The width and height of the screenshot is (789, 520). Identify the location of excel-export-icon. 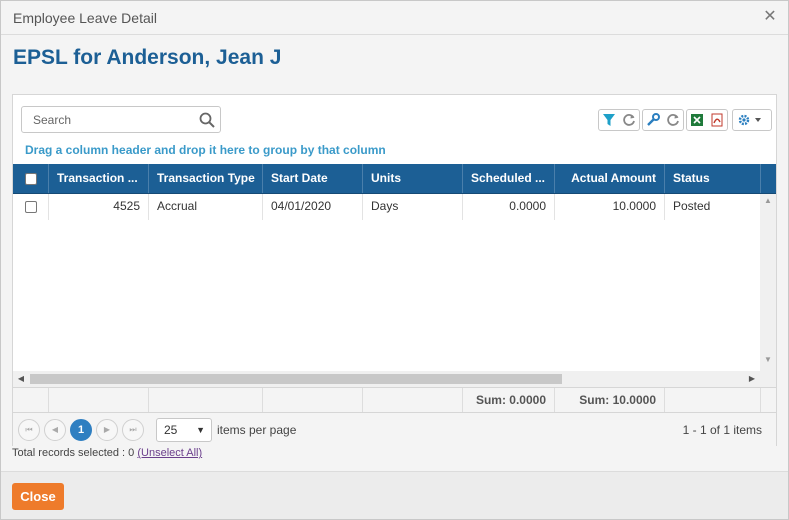
(697, 120).